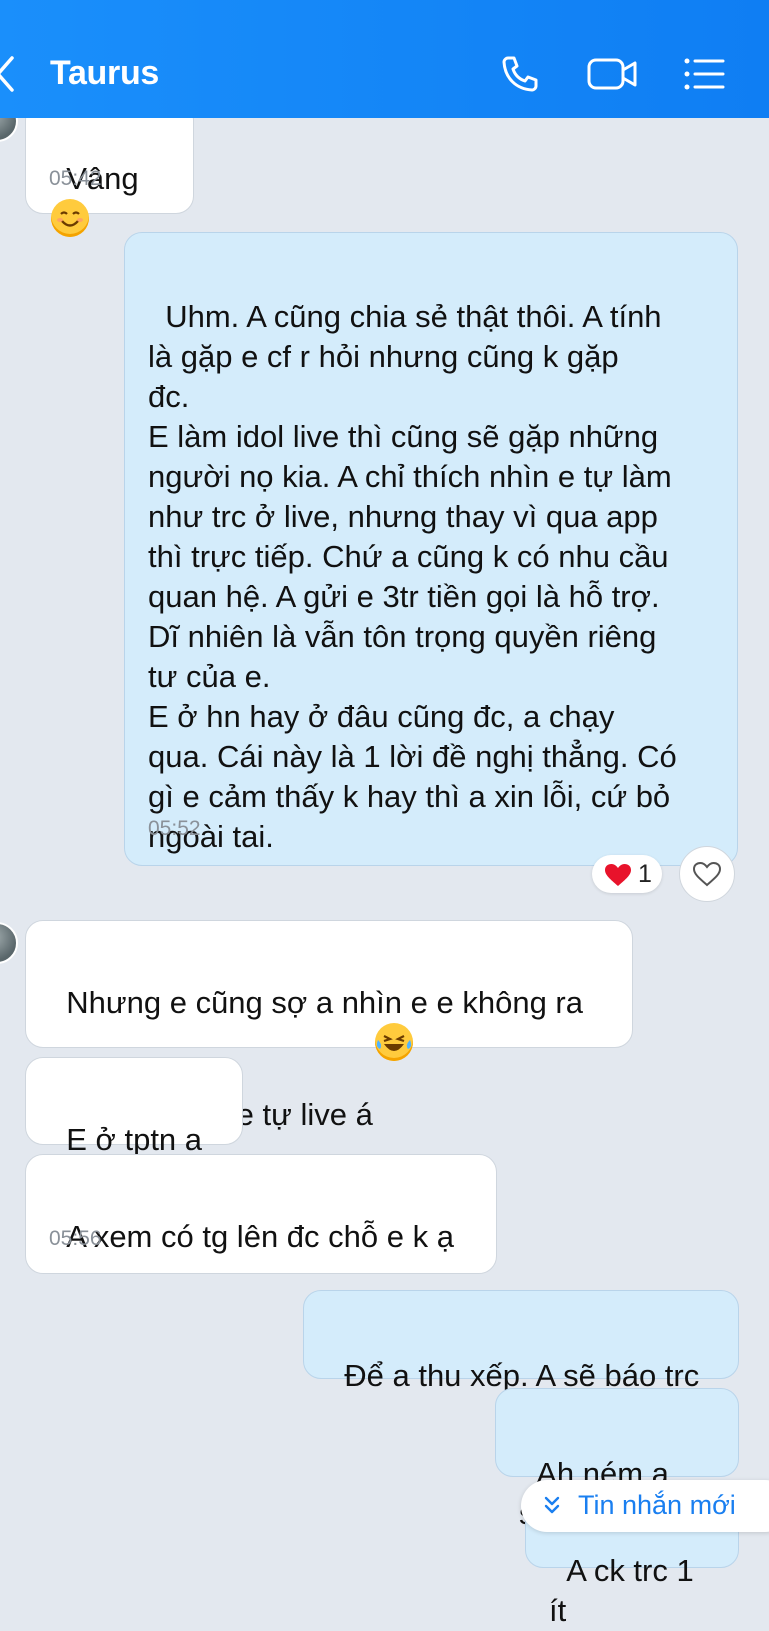  I want to click on new-messages-label: Tin nhắn mới, so click(657, 1505).